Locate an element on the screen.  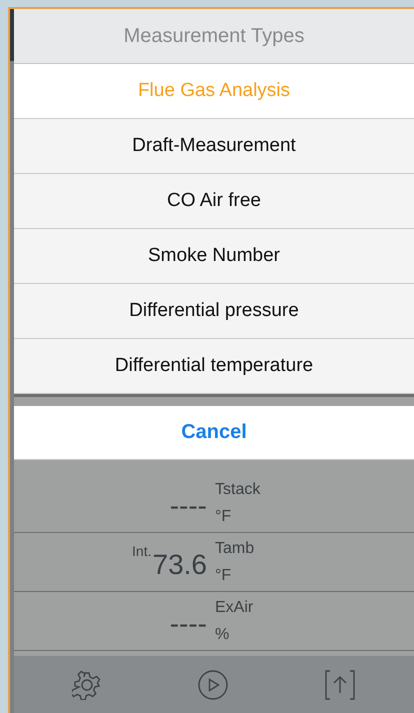
reading-prefix: Int. is located at coordinates (142, 550).